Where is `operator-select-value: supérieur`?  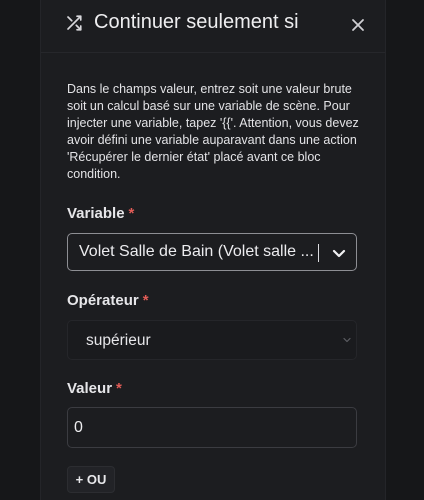 operator-select-value: supérieur is located at coordinates (118, 340).